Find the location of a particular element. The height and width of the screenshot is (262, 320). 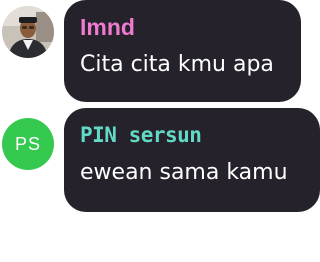

sender-name: Imnd is located at coordinates (182, 27).